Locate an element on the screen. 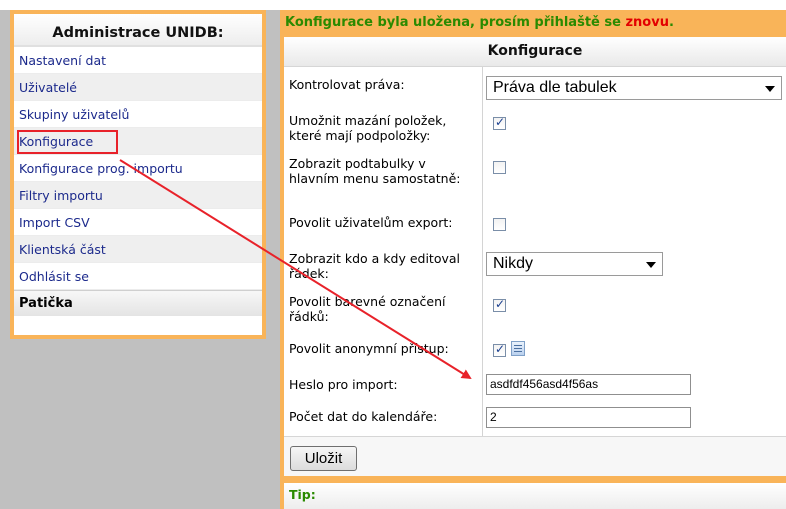 The width and height of the screenshot is (786, 509). sidebar-item-nastaveni-dat: Nastavení dat is located at coordinates (138, 60).